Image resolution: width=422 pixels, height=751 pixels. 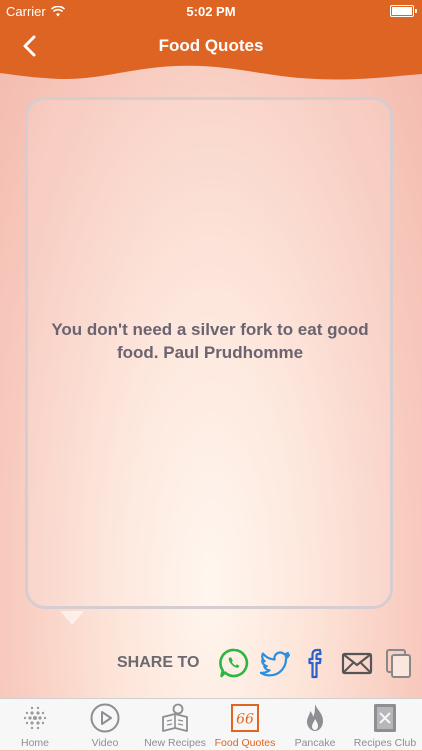 I want to click on facebook-icon, so click(x=315, y=663).